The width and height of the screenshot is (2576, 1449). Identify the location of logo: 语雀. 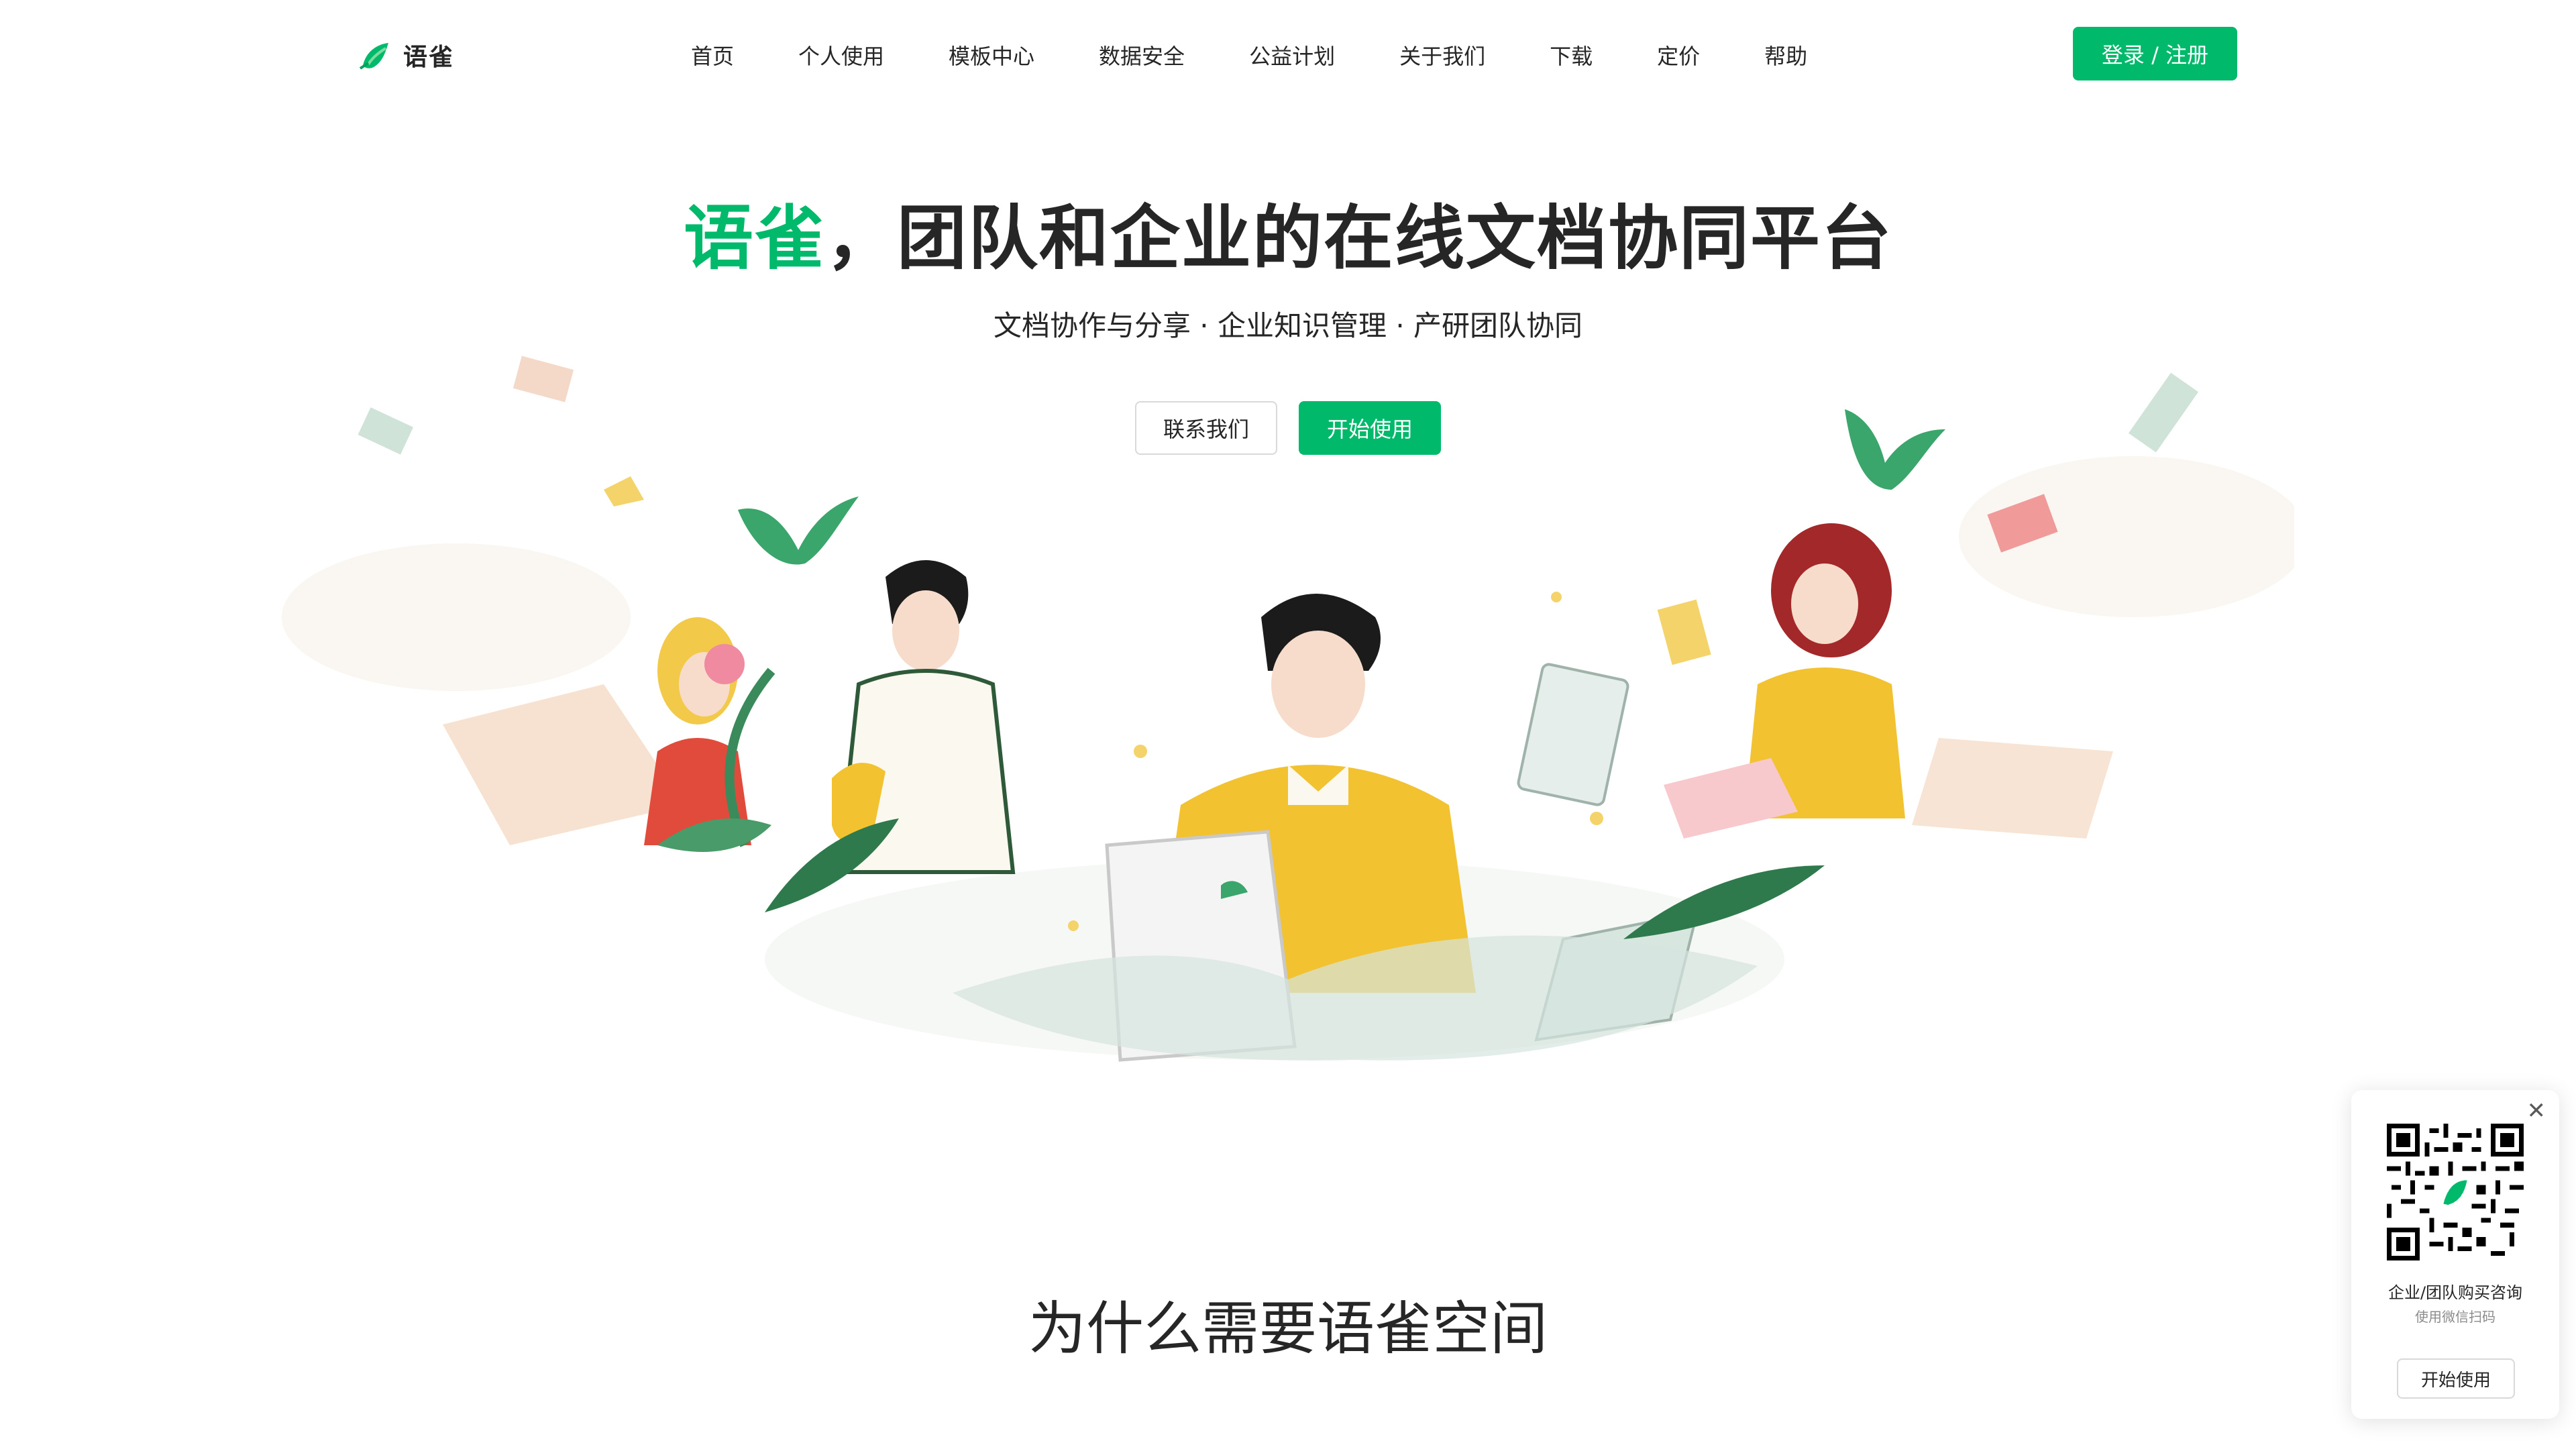
(406, 55).